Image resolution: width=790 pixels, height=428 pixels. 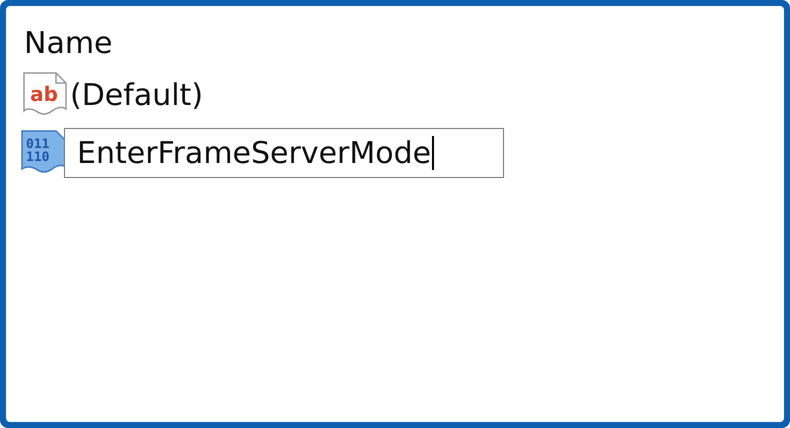 I want to click on rename-field: EnterFrameServerMode, so click(x=284, y=153).